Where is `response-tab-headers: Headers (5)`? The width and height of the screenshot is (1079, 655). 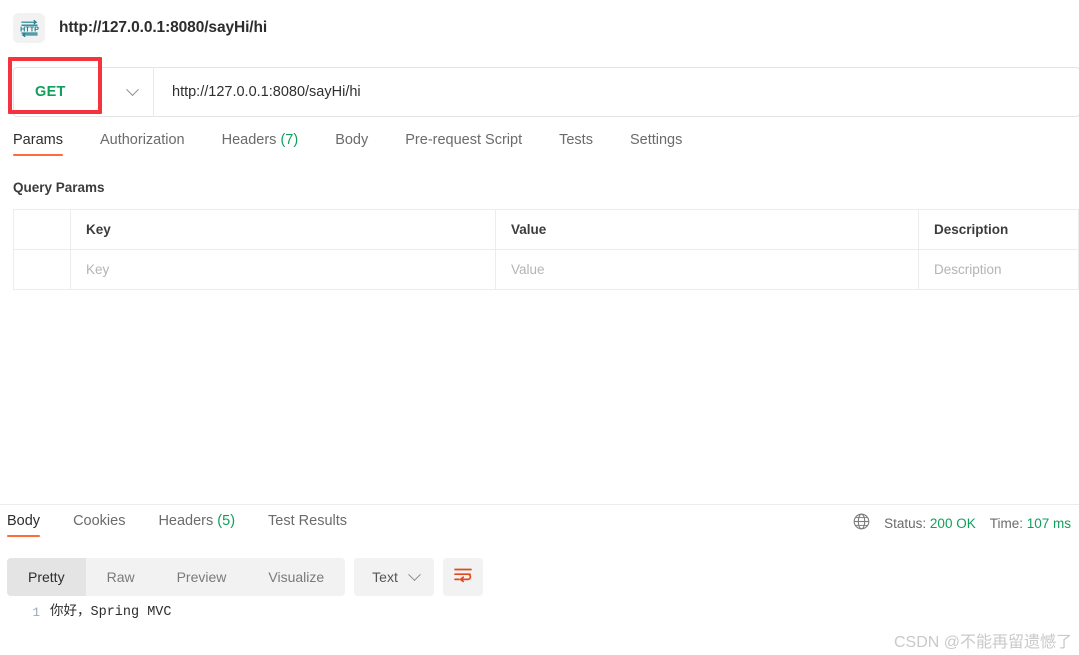
response-tab-headers: Headers (5) is located at coordinates (196, 525).